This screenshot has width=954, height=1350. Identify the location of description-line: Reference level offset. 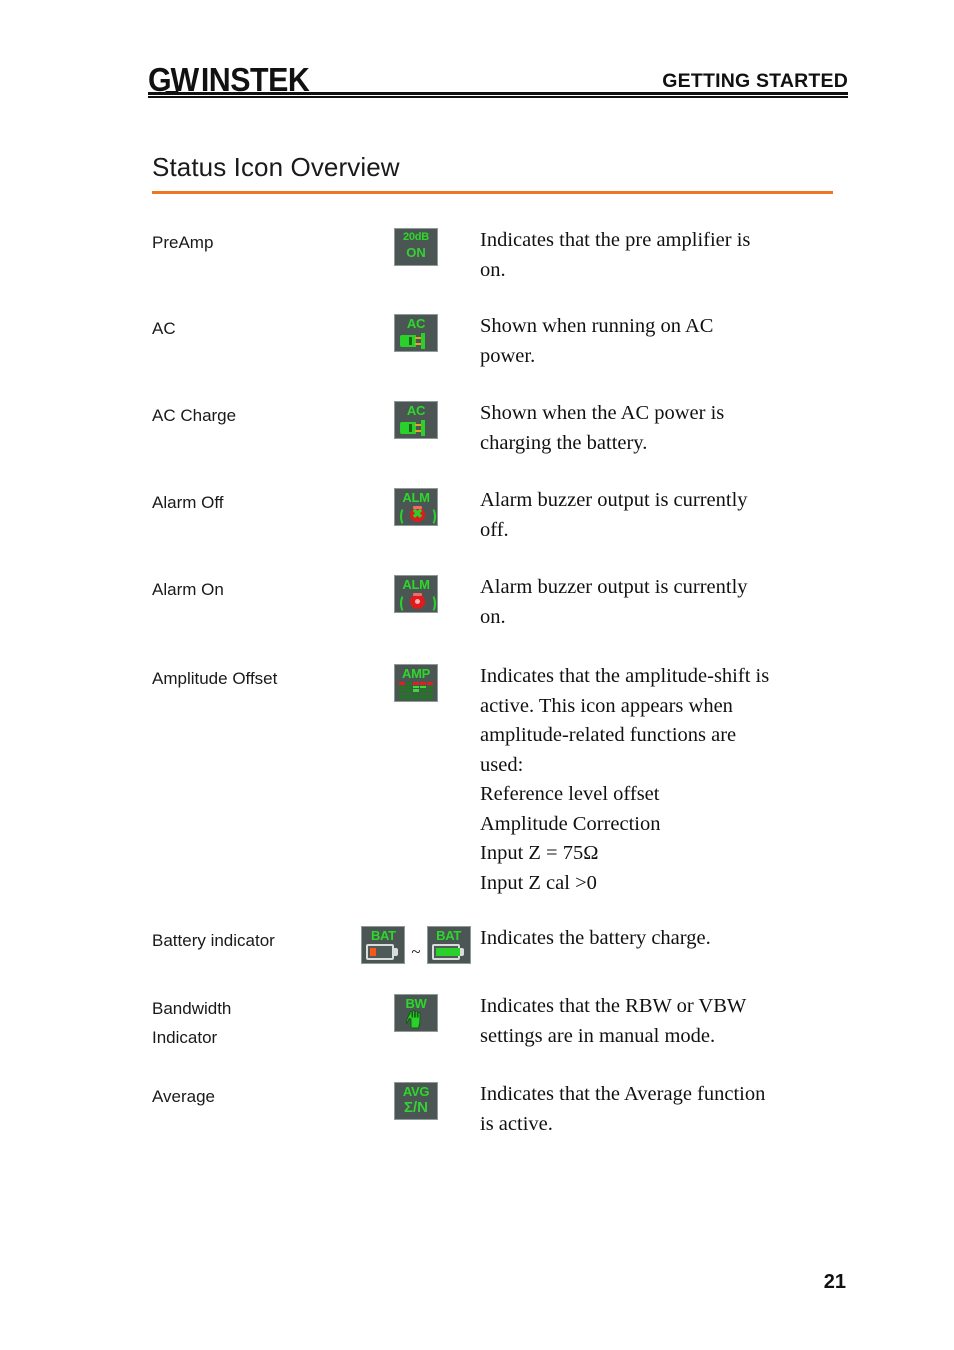
(570, 794).